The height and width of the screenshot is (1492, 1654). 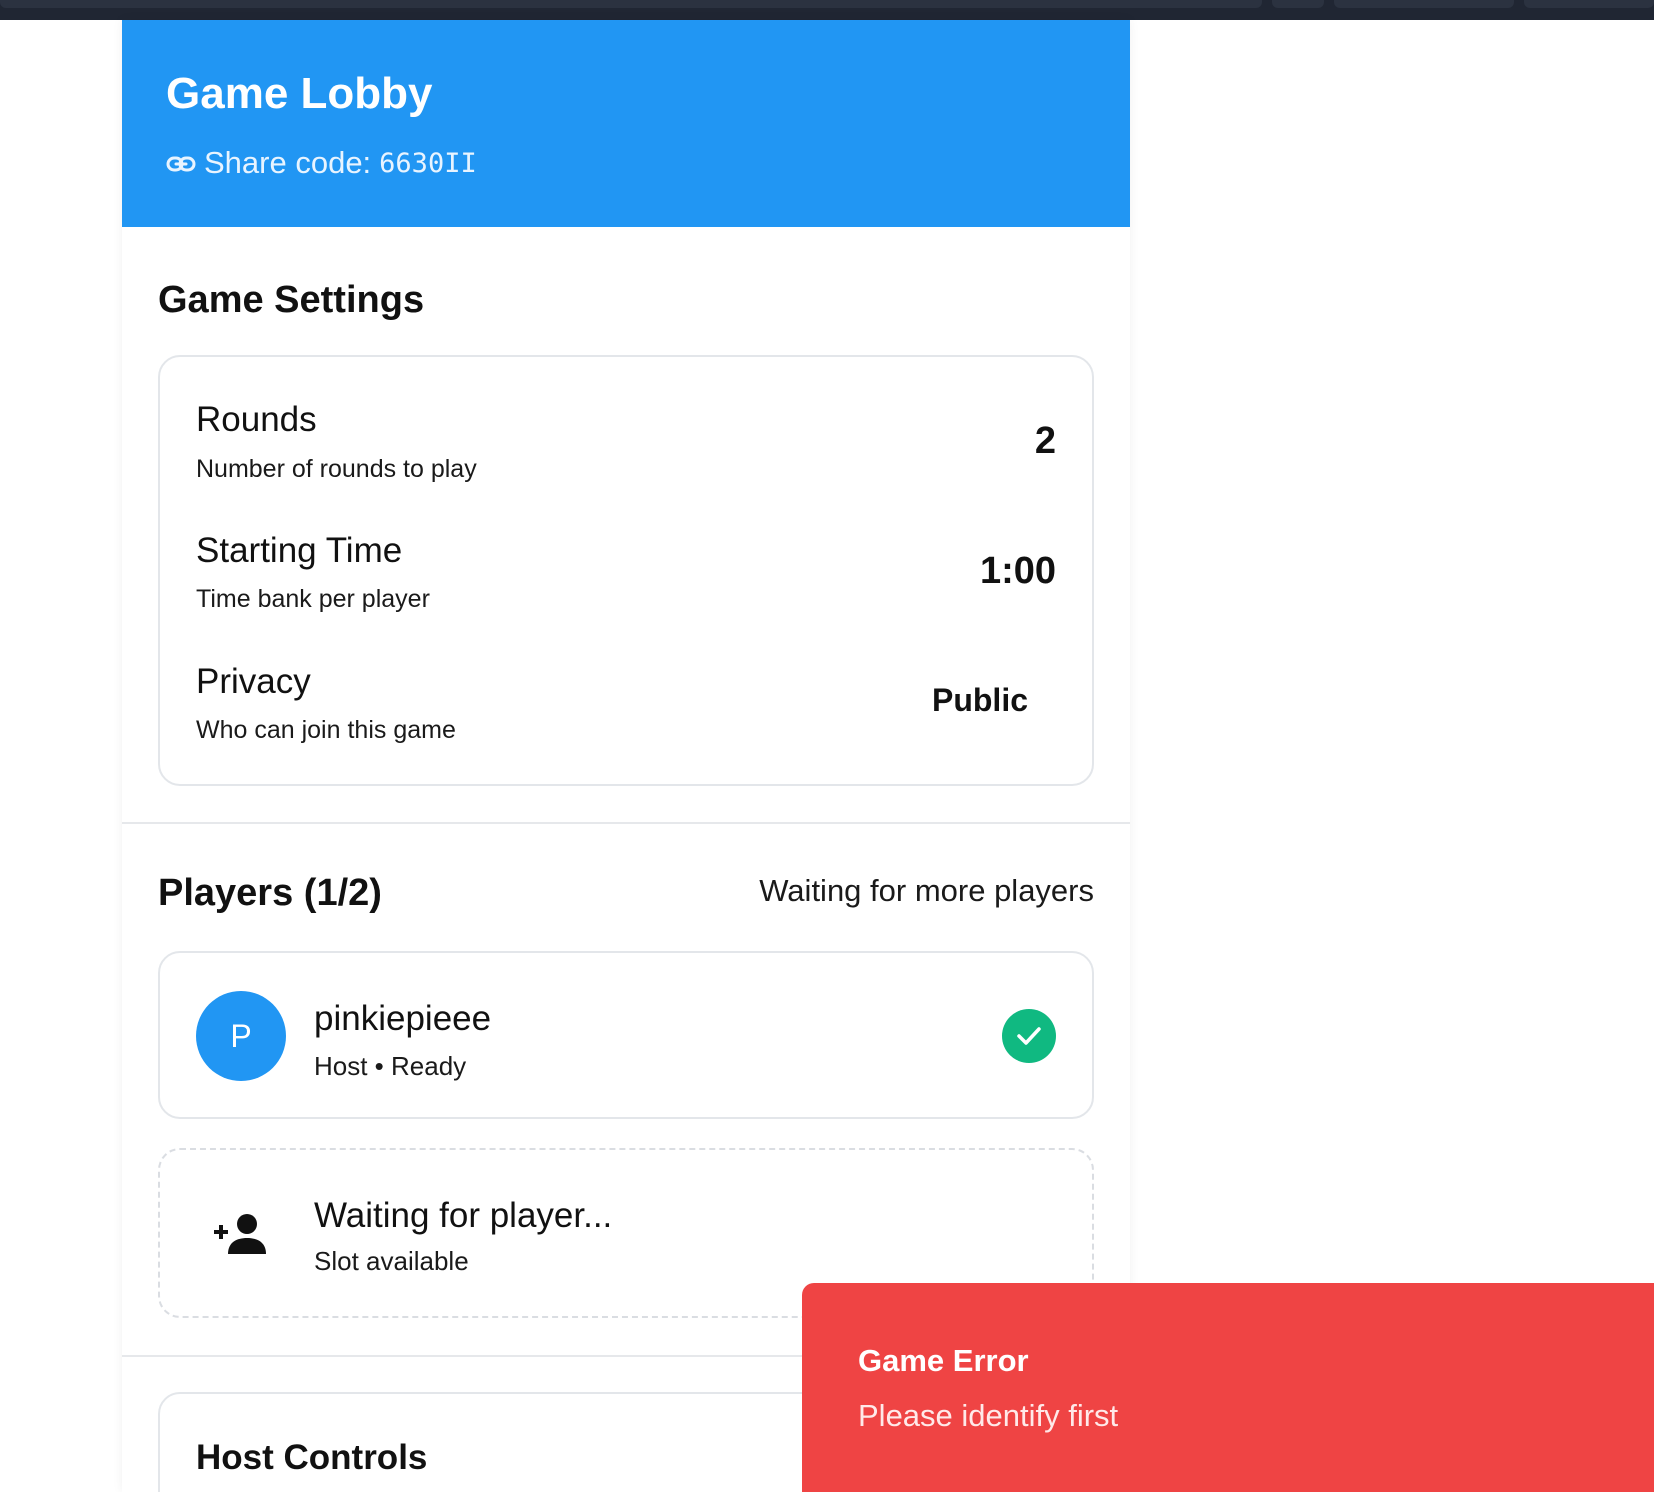 I want to click on settings-title: Game Settings, so click(x=291, y=300).